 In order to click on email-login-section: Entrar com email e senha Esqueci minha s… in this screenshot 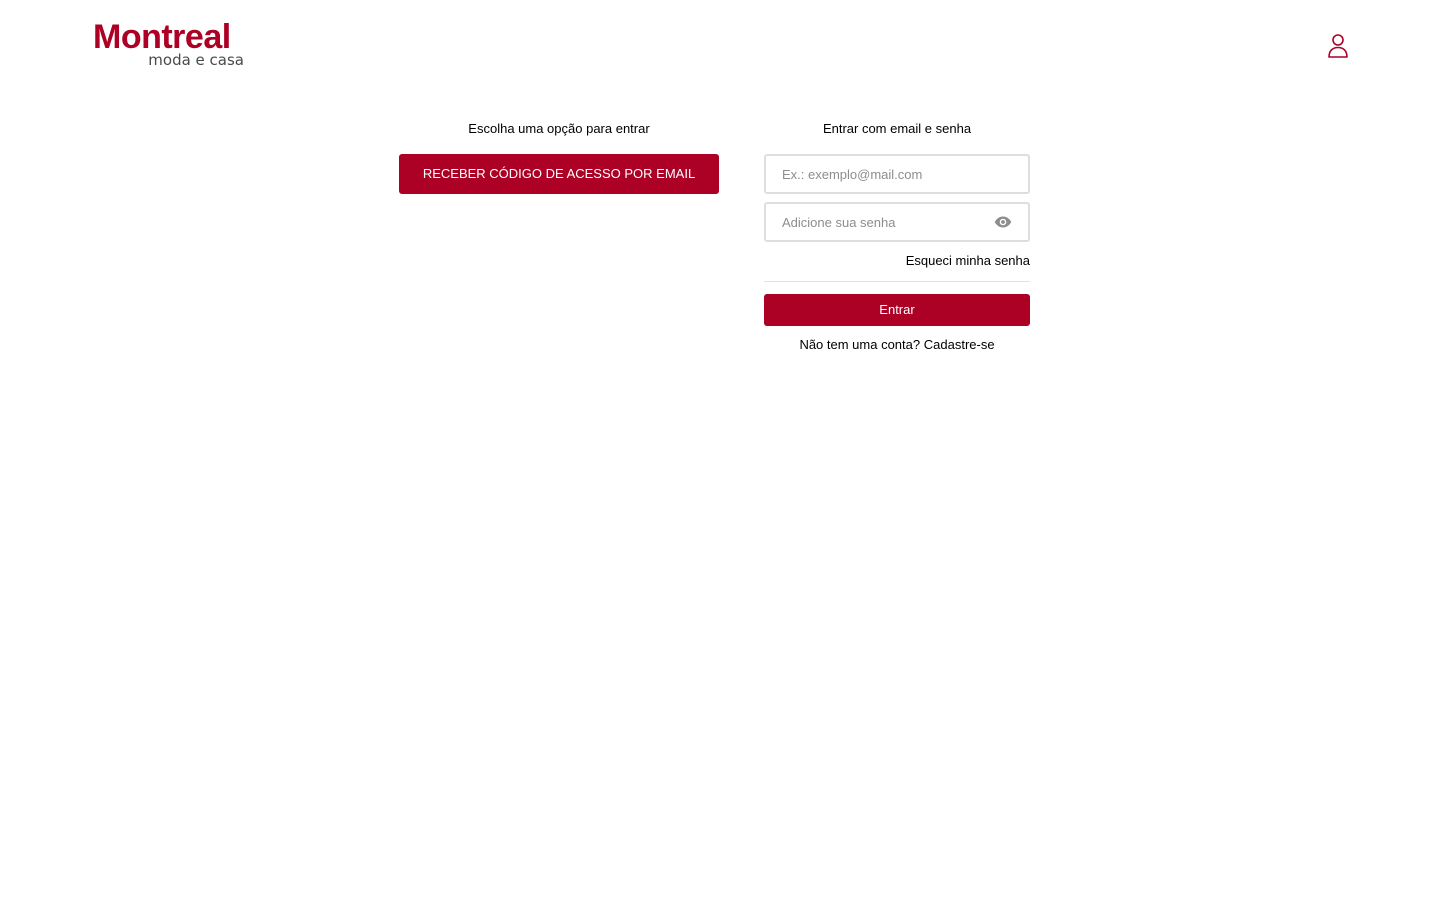, I will do `click(897, 236)`.